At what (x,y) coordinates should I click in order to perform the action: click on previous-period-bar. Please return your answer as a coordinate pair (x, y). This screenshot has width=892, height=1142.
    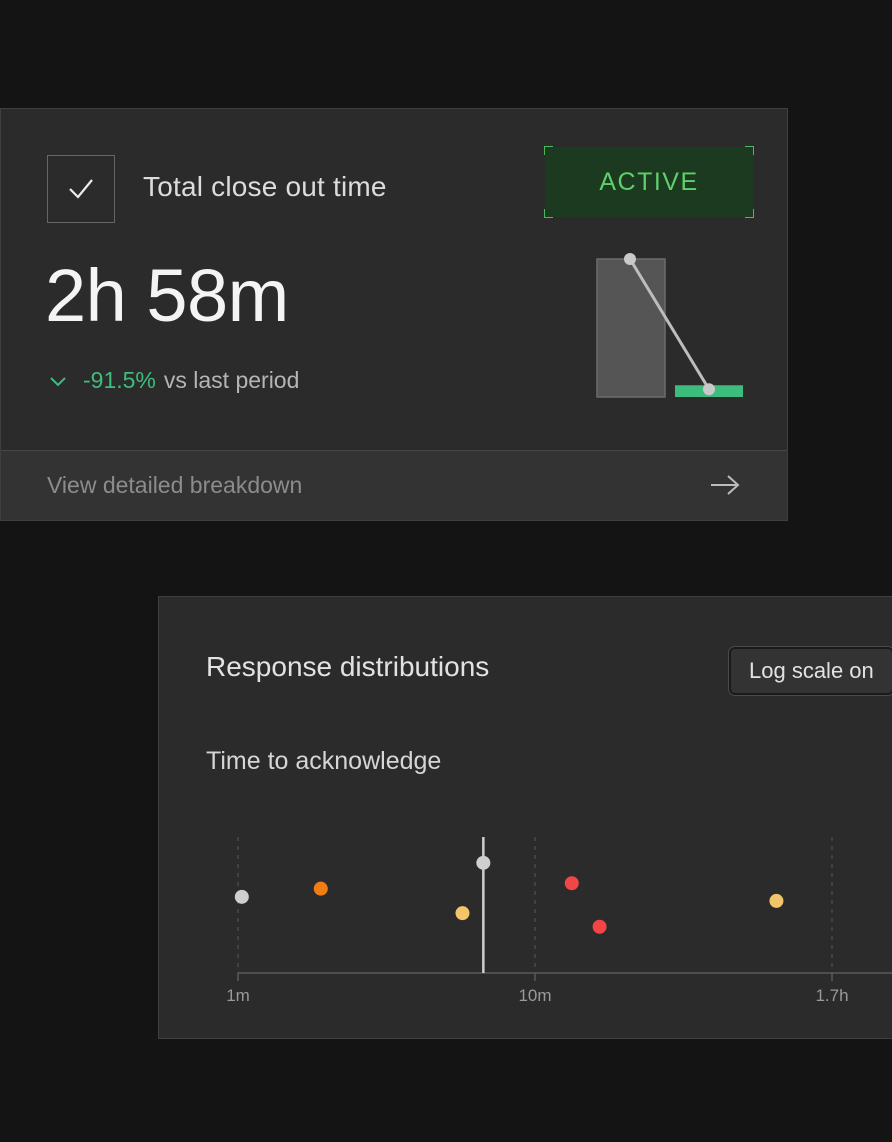
    Looking at the image, I should click on (631, 328).